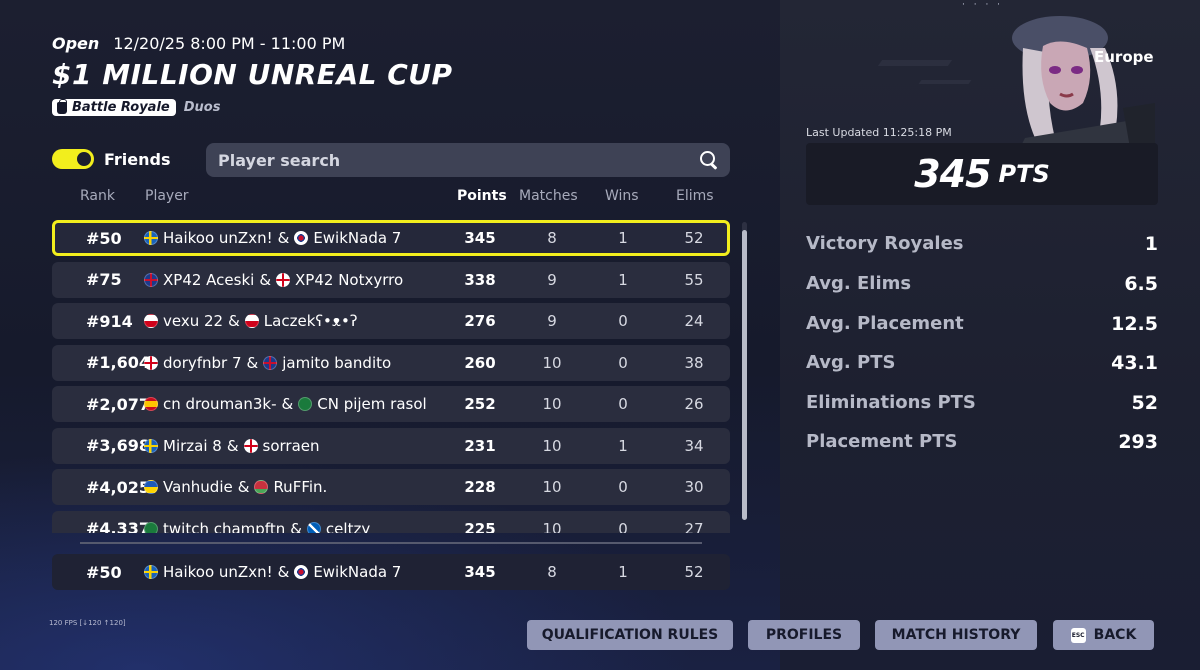 This screenshot has height=670, width=1200. What do you see at coordinates (945, 82) in the screenshot?
I see `background-streak` at bounding box center [945, 82].